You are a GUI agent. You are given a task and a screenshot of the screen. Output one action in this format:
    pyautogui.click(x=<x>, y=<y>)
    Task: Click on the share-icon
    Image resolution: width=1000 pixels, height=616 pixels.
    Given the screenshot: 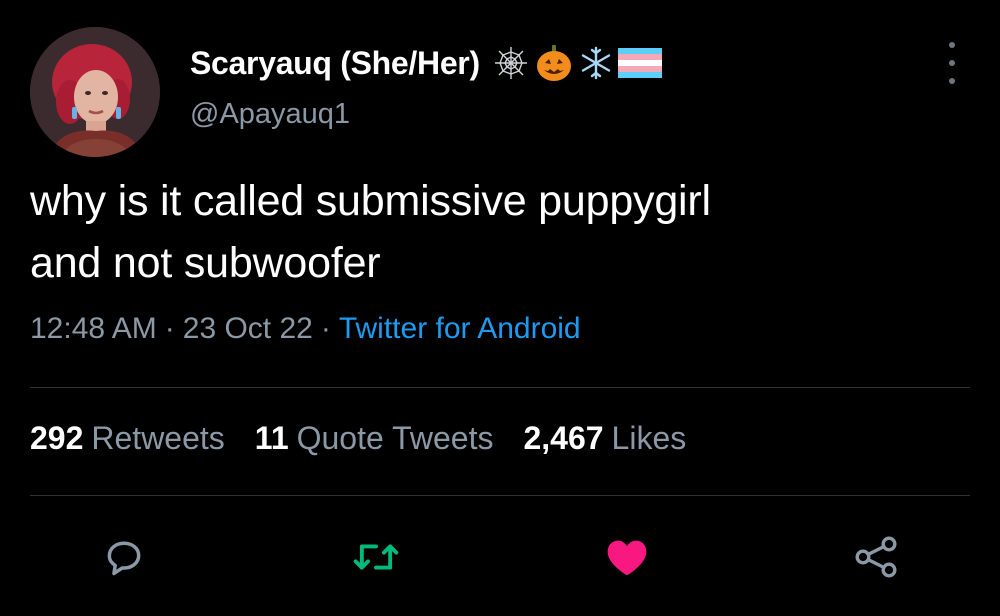 What is the action you would take?
    pyautogui.click(x=876, y=557)
    